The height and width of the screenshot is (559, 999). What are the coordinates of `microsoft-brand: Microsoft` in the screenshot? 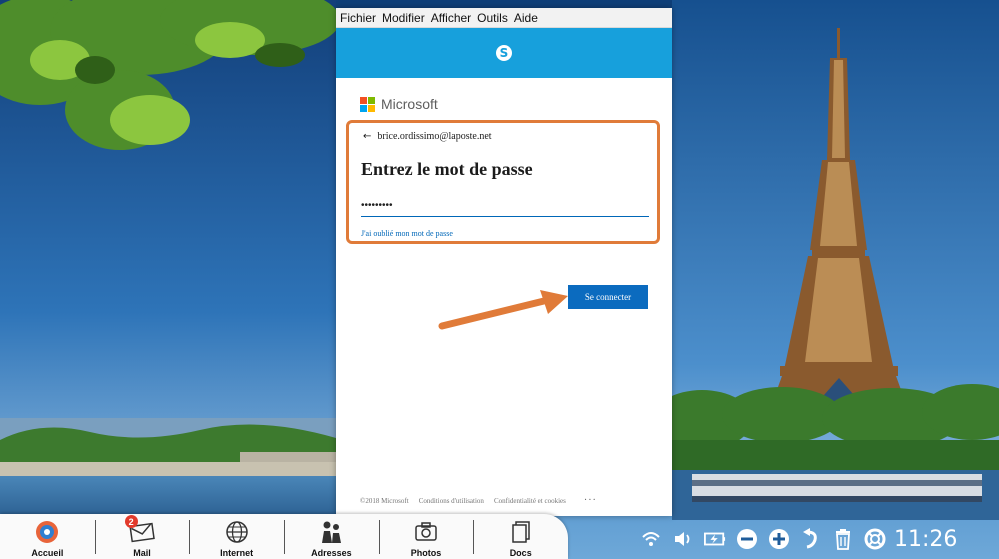 It's located at (399, 104).